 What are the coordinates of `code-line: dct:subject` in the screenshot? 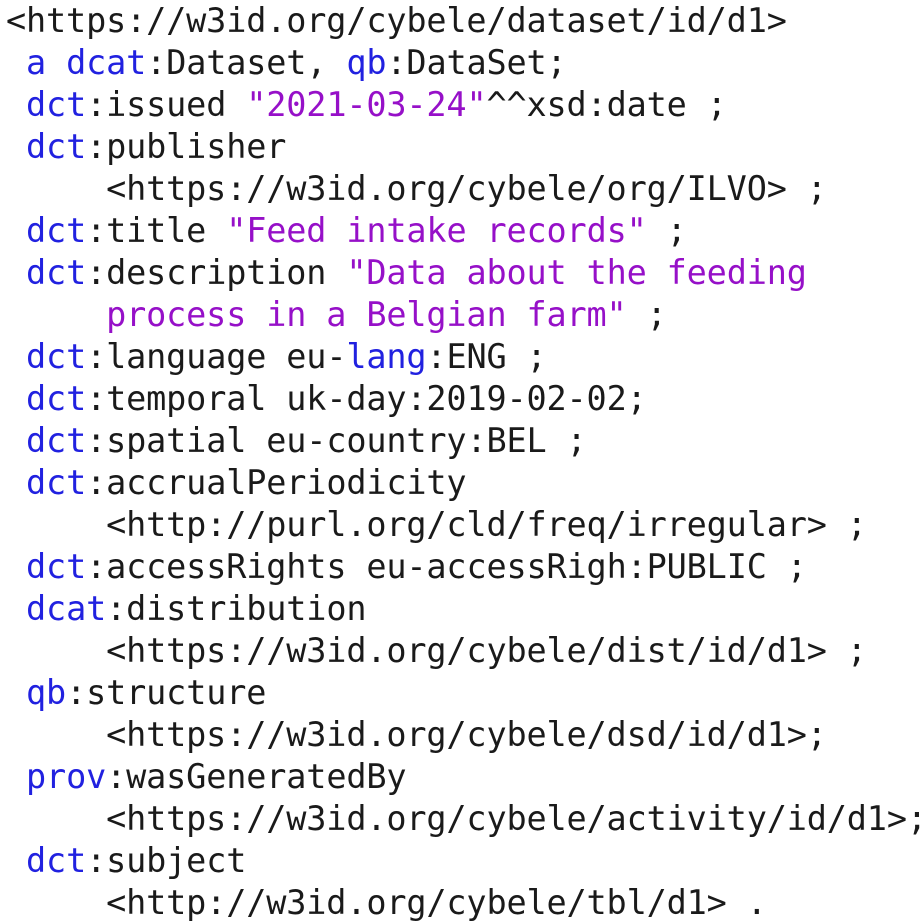 It's located at (460, 861).